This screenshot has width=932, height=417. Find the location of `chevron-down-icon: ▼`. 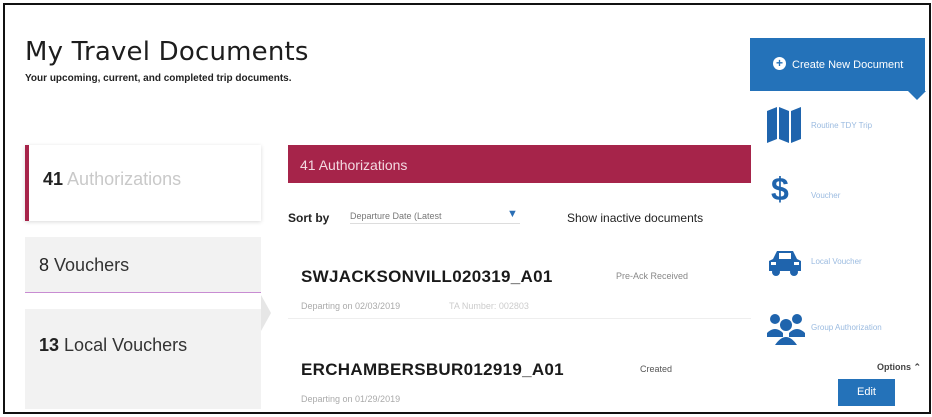

chevron-down-icon: ▼ is located at coordinates (512, 214).